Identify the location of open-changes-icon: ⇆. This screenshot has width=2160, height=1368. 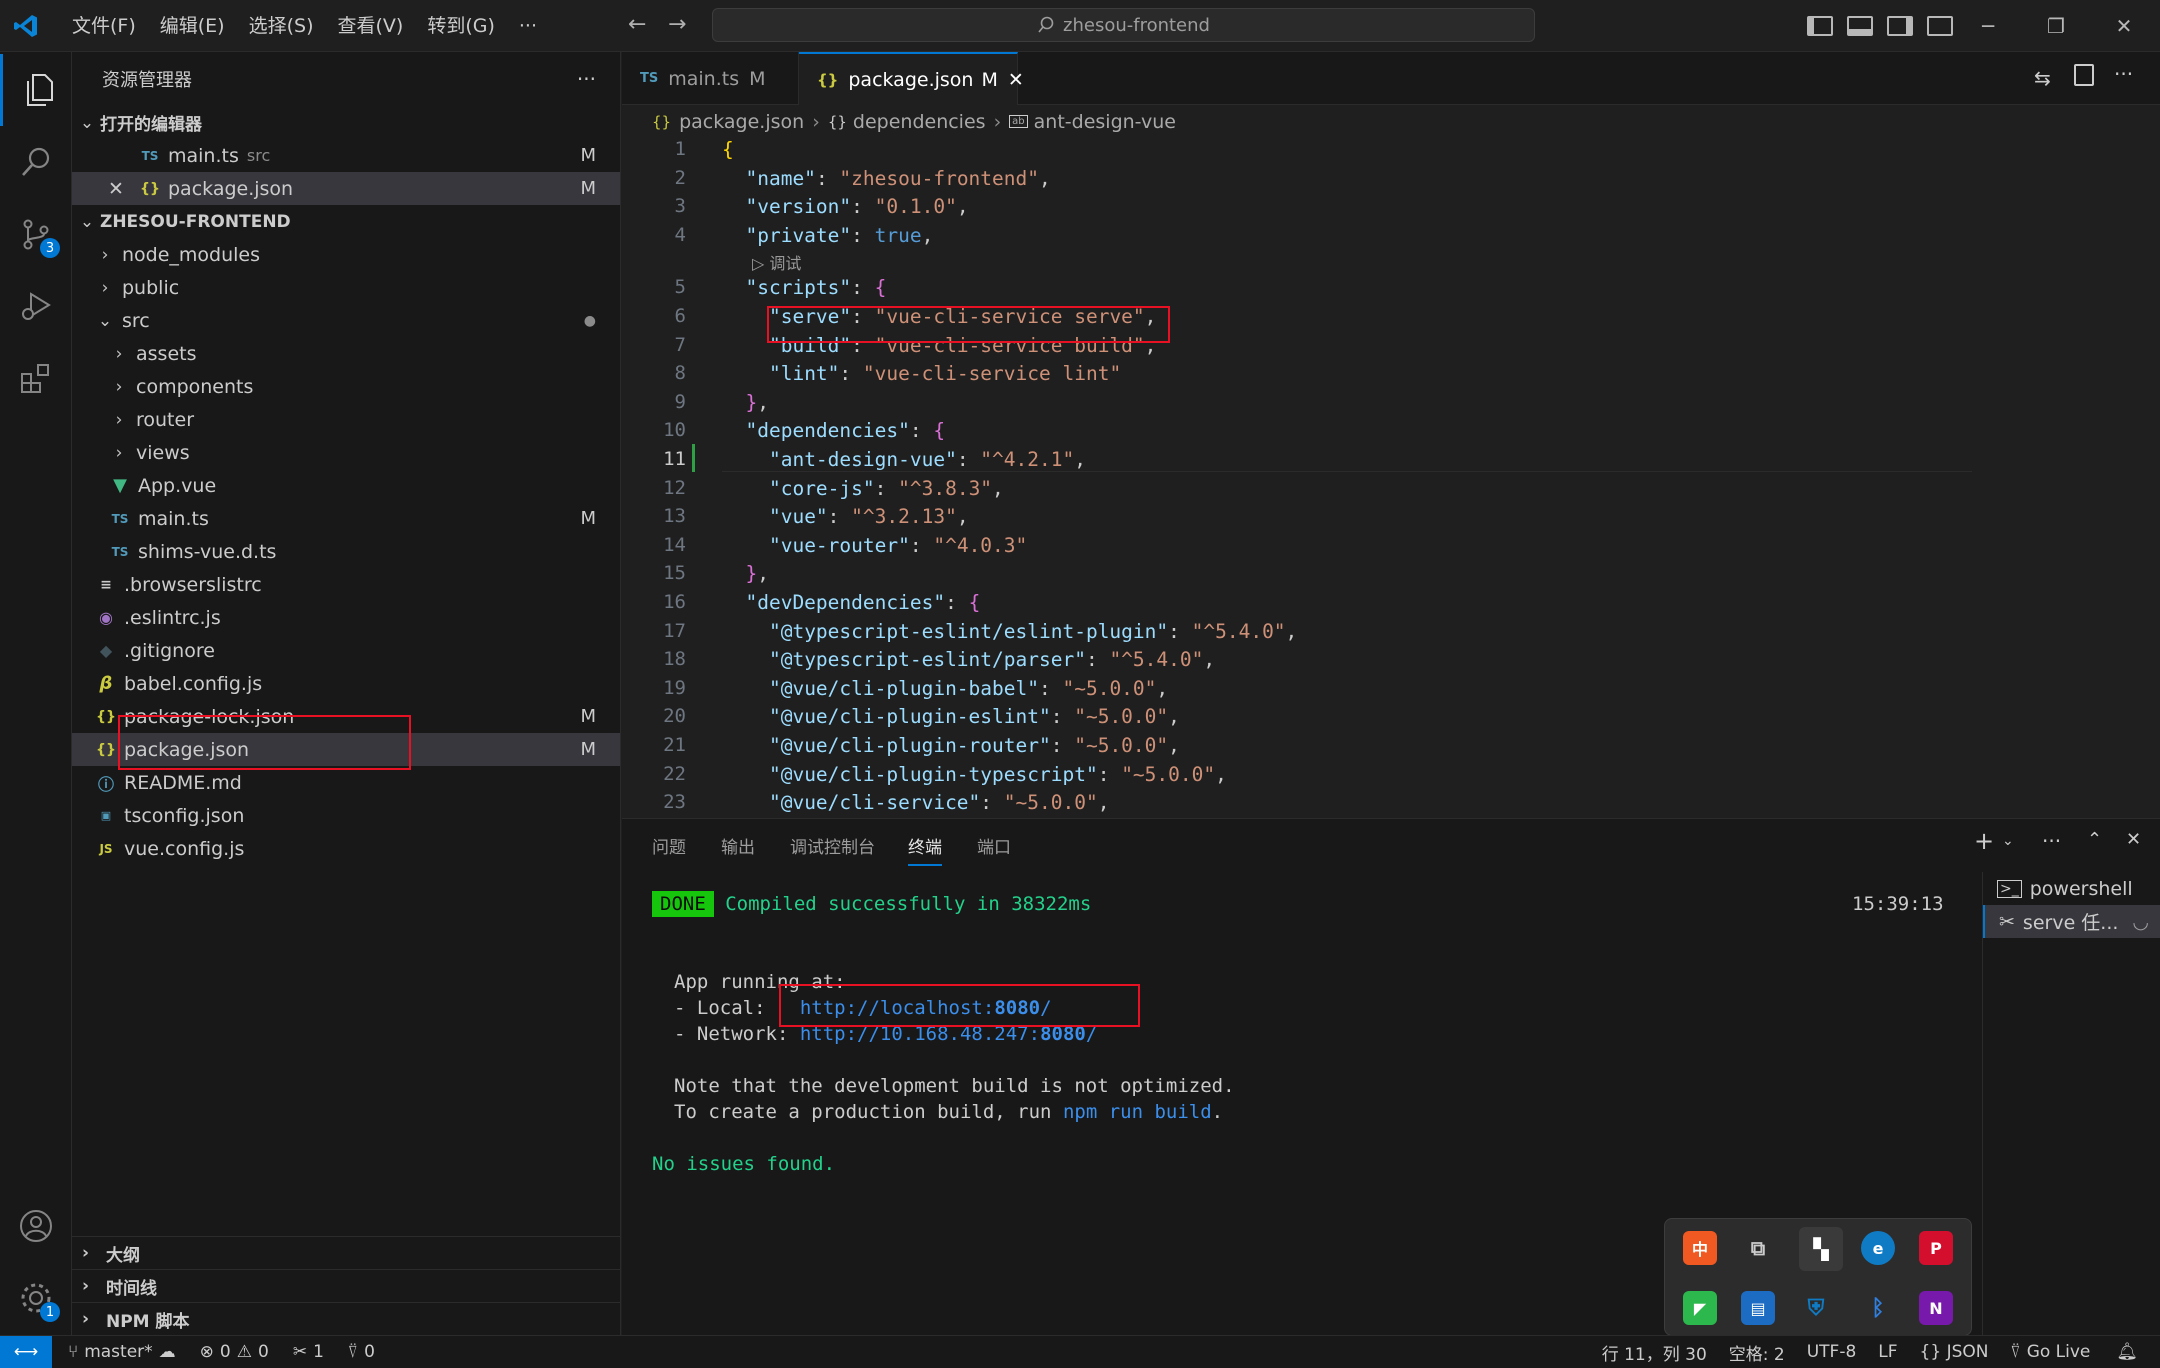
(2042, 78).